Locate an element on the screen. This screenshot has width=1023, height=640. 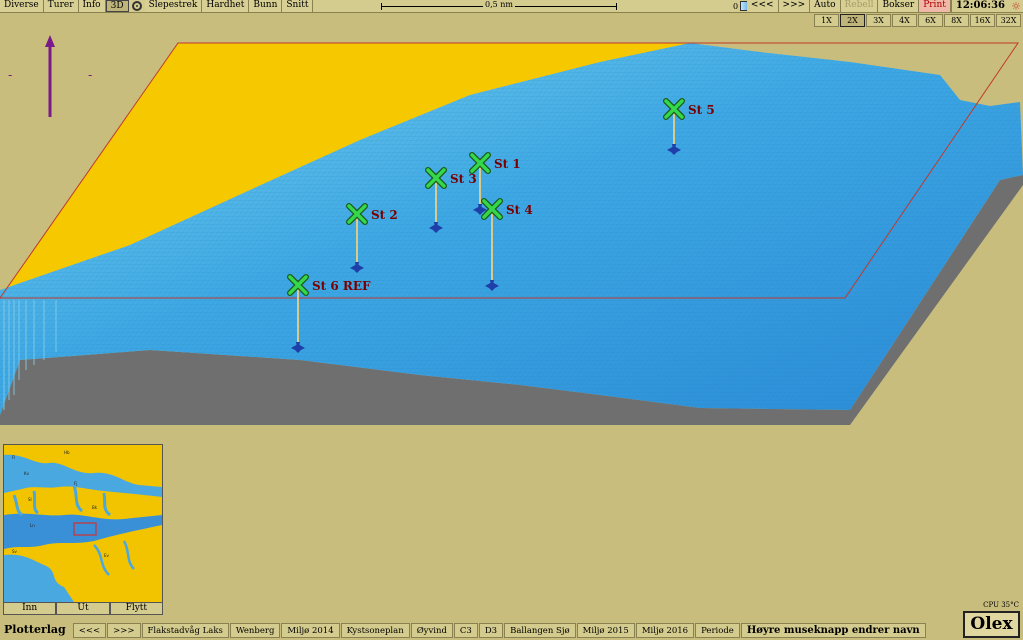
sun-icon: ☼ is located at coordinates (1016, 6).